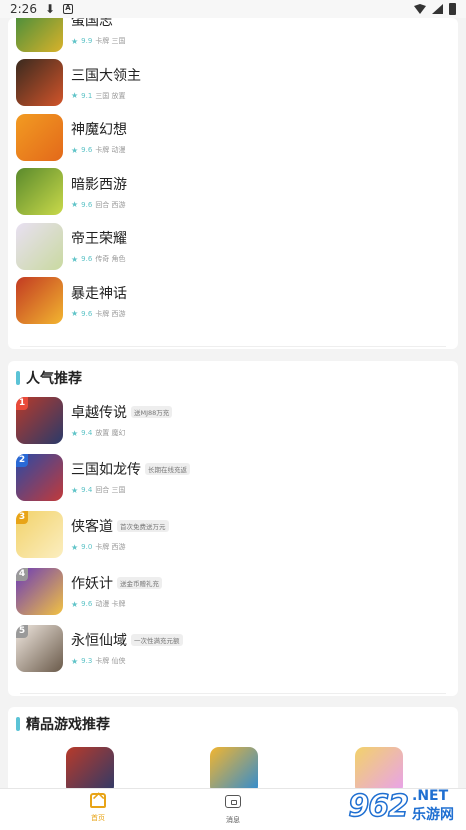  I want to click on status-time: 2:26, so click(23, 9).